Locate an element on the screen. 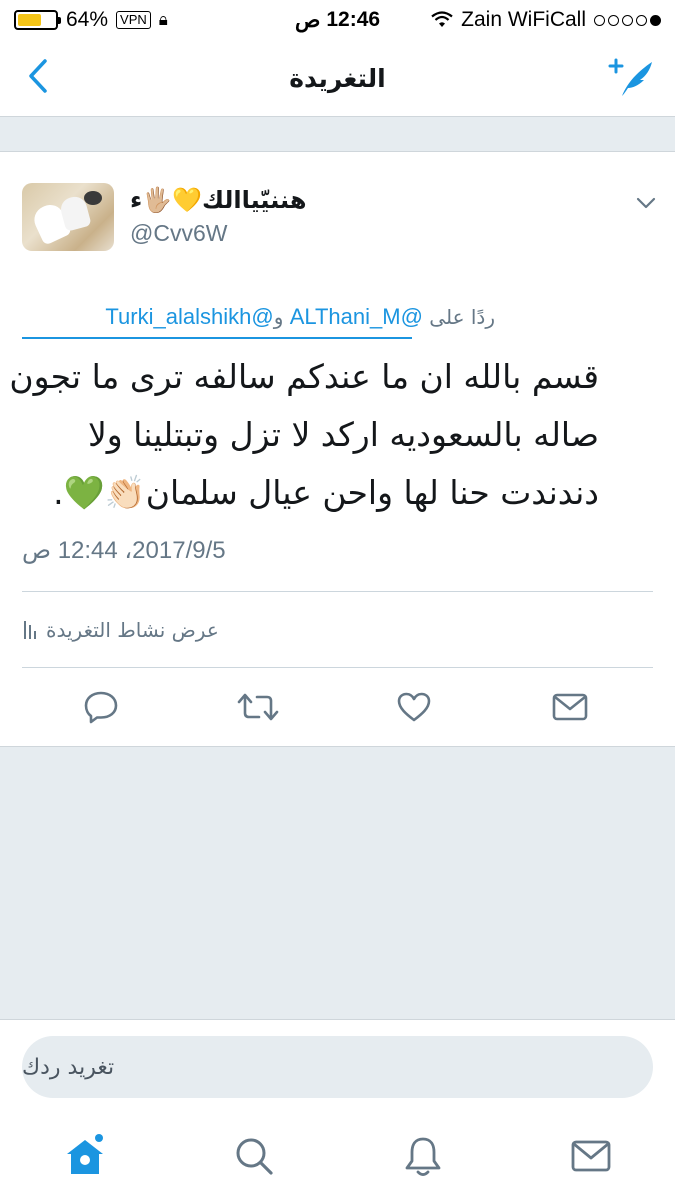  heart-icon is located at coordinates (414, 707).